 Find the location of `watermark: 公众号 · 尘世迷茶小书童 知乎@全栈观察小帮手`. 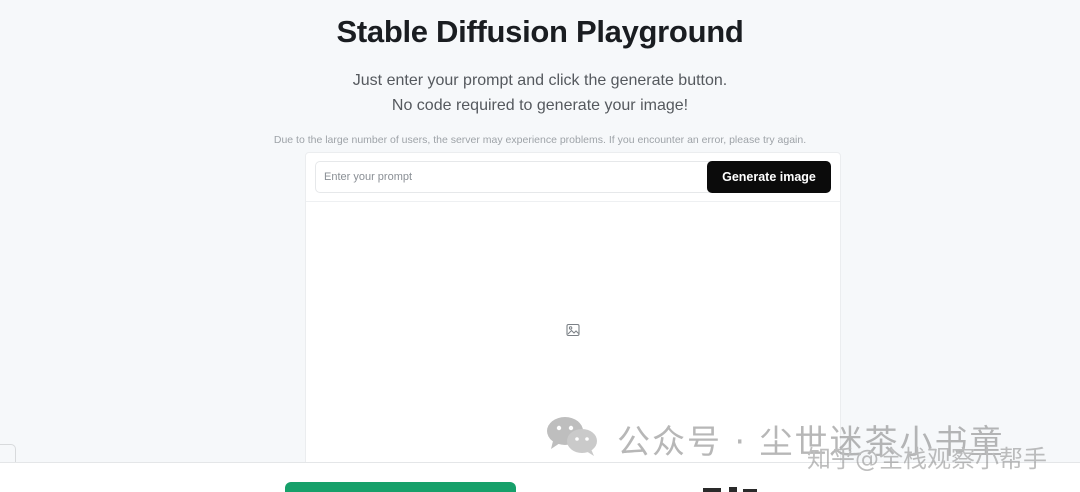

watermark: 公众号 · 尘世迷茶小书童 知乎@全栈观察小帮手 is located at coordinates (805, 445).